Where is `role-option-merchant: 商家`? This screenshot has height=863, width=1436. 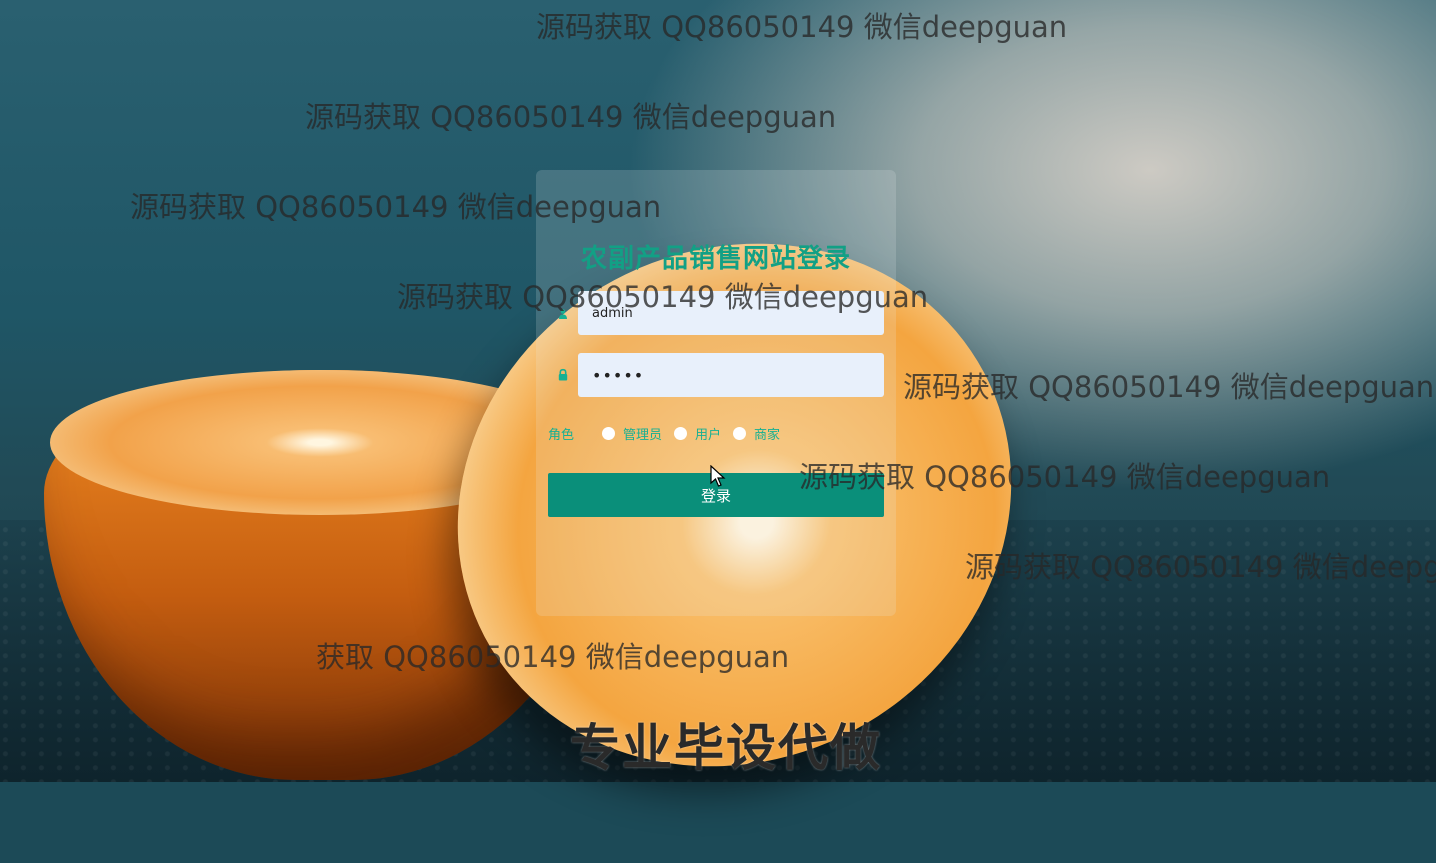 role-option-merchant: 商家 is located at coordinates (756, 433).